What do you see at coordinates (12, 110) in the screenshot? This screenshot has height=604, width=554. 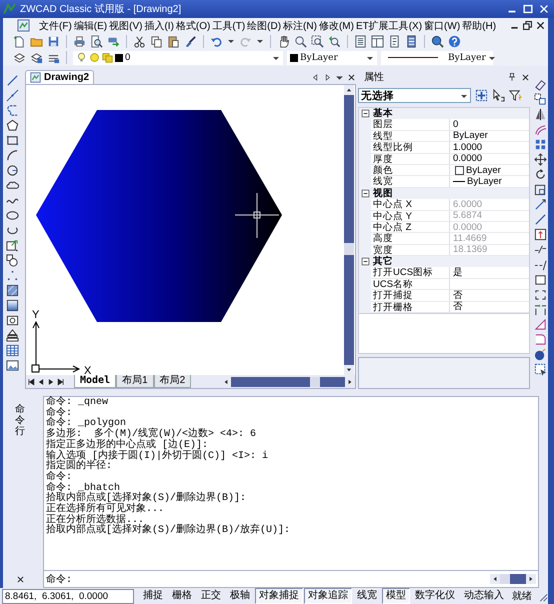 I see `polyline-icon` at bounding box center [12, 110].